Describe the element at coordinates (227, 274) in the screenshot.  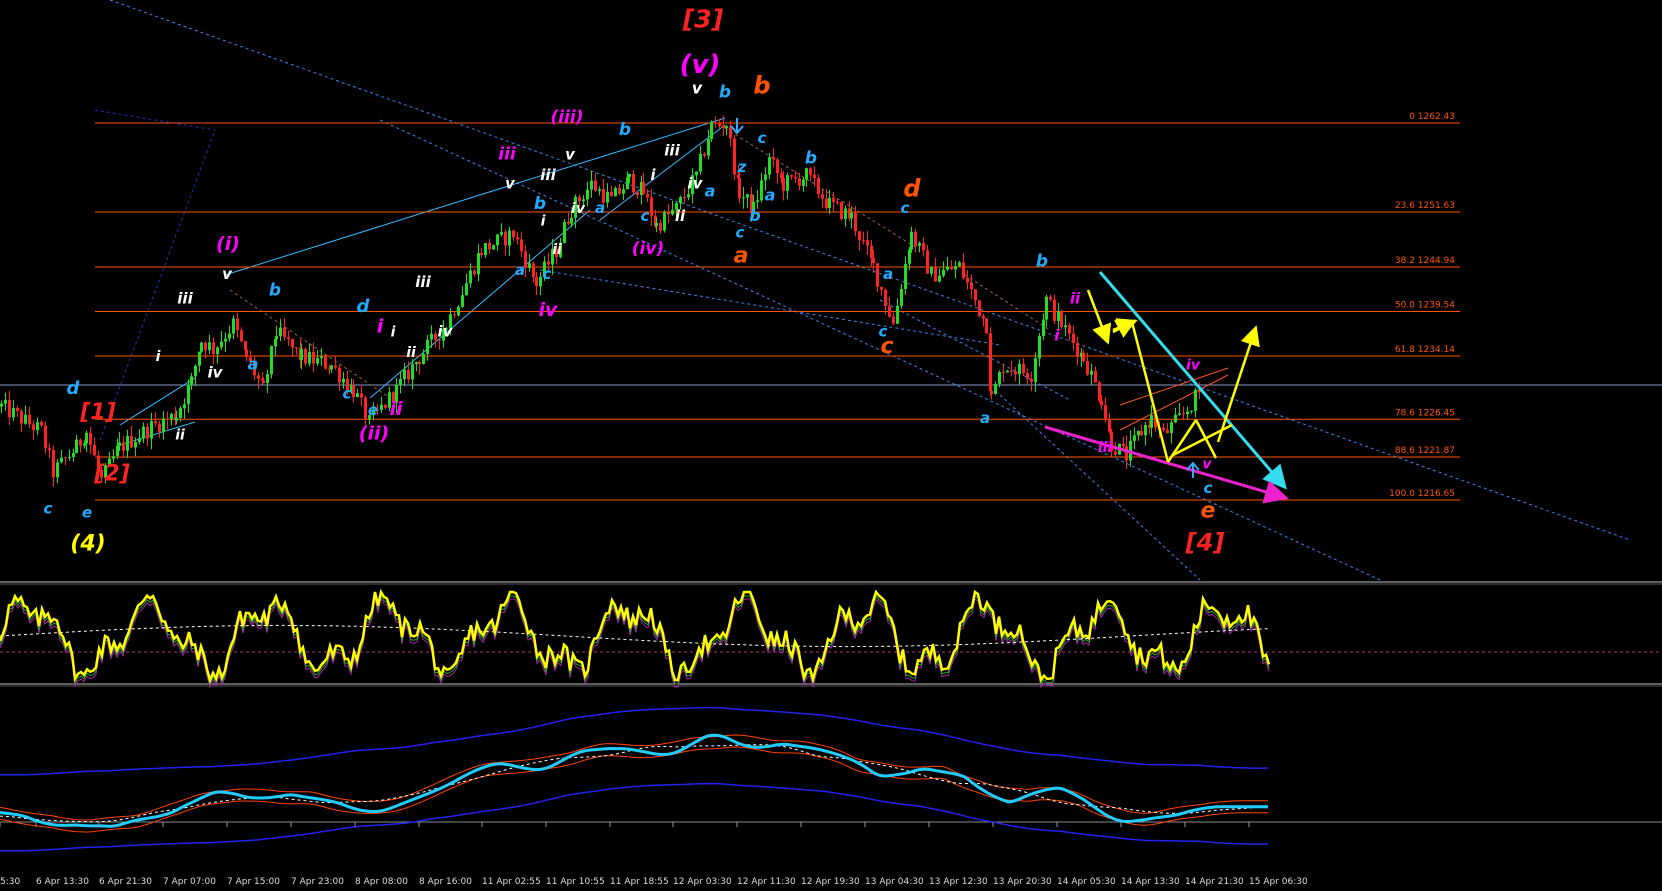
I see `wave-label: v` at that location.